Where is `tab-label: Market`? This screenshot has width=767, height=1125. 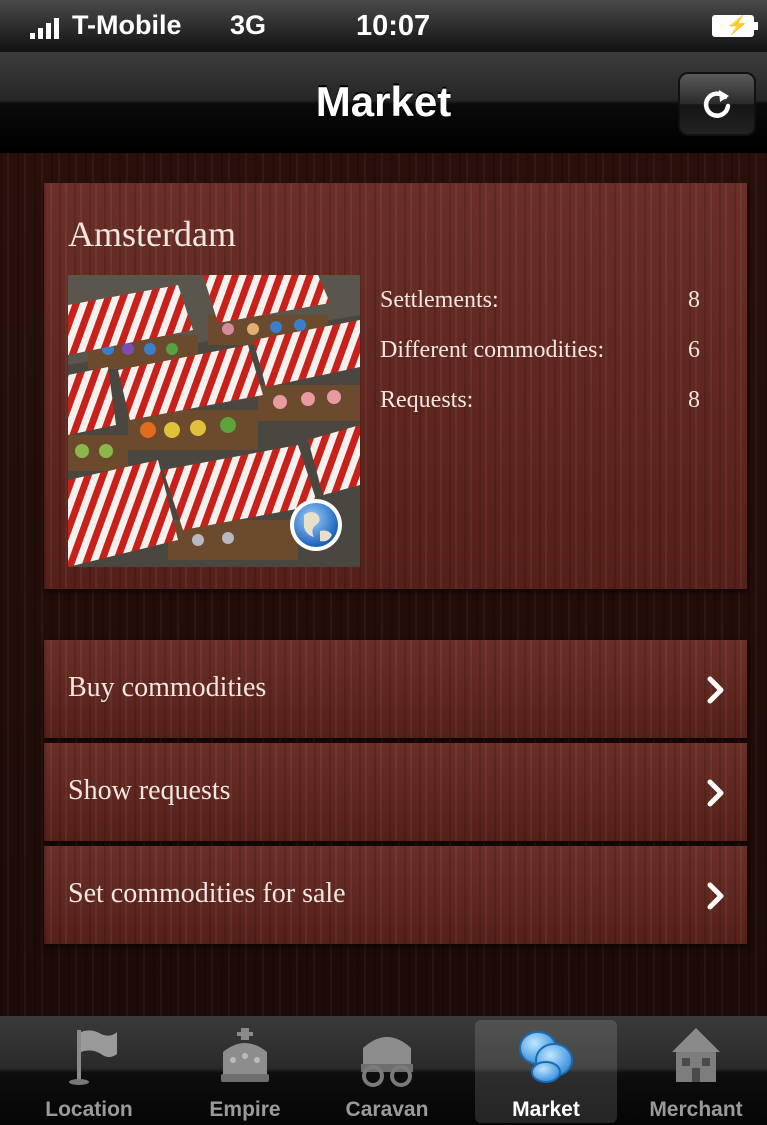 tab-label: Market is located at coordinates (546, 1109).